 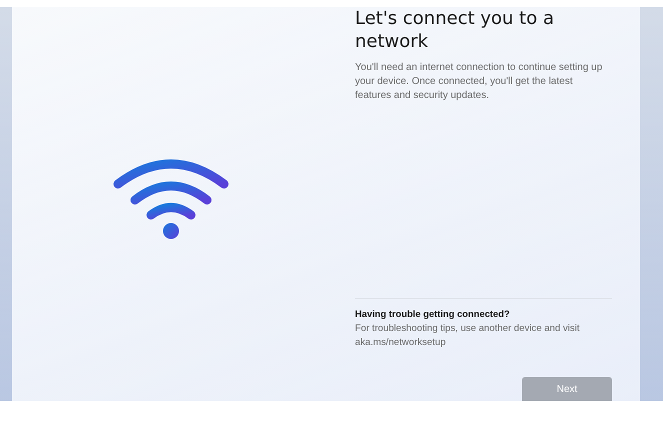 What do you see at coordinates (433, 313) in the screenshot?
I see `help-heading: Having trouble getting connected?` at bounding box center [433, 313].